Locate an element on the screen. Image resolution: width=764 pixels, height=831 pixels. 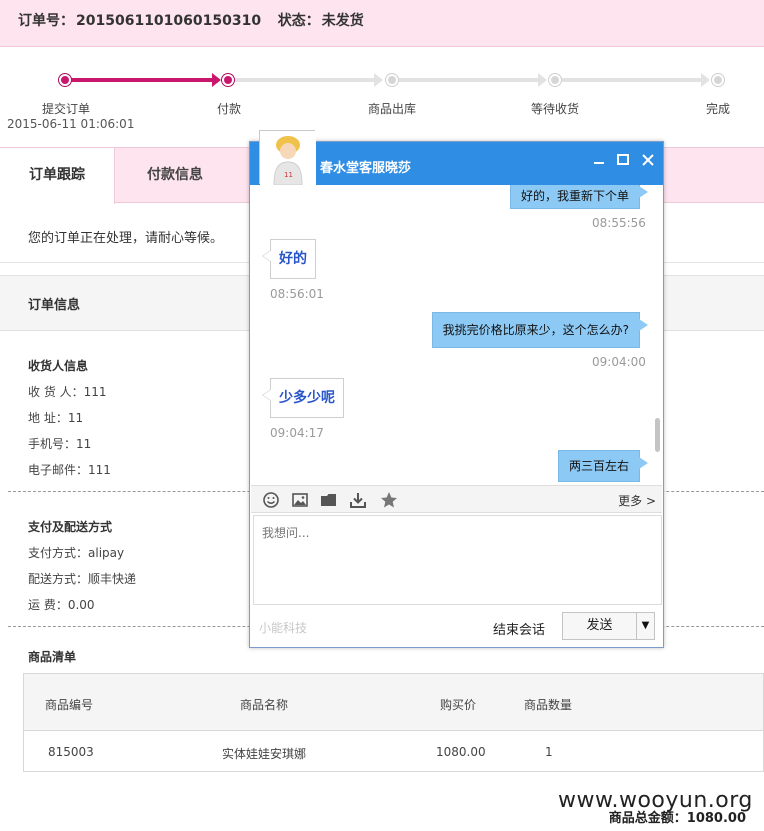
progress-label-submit: 提交订单 is located at coordinates (66, 109).